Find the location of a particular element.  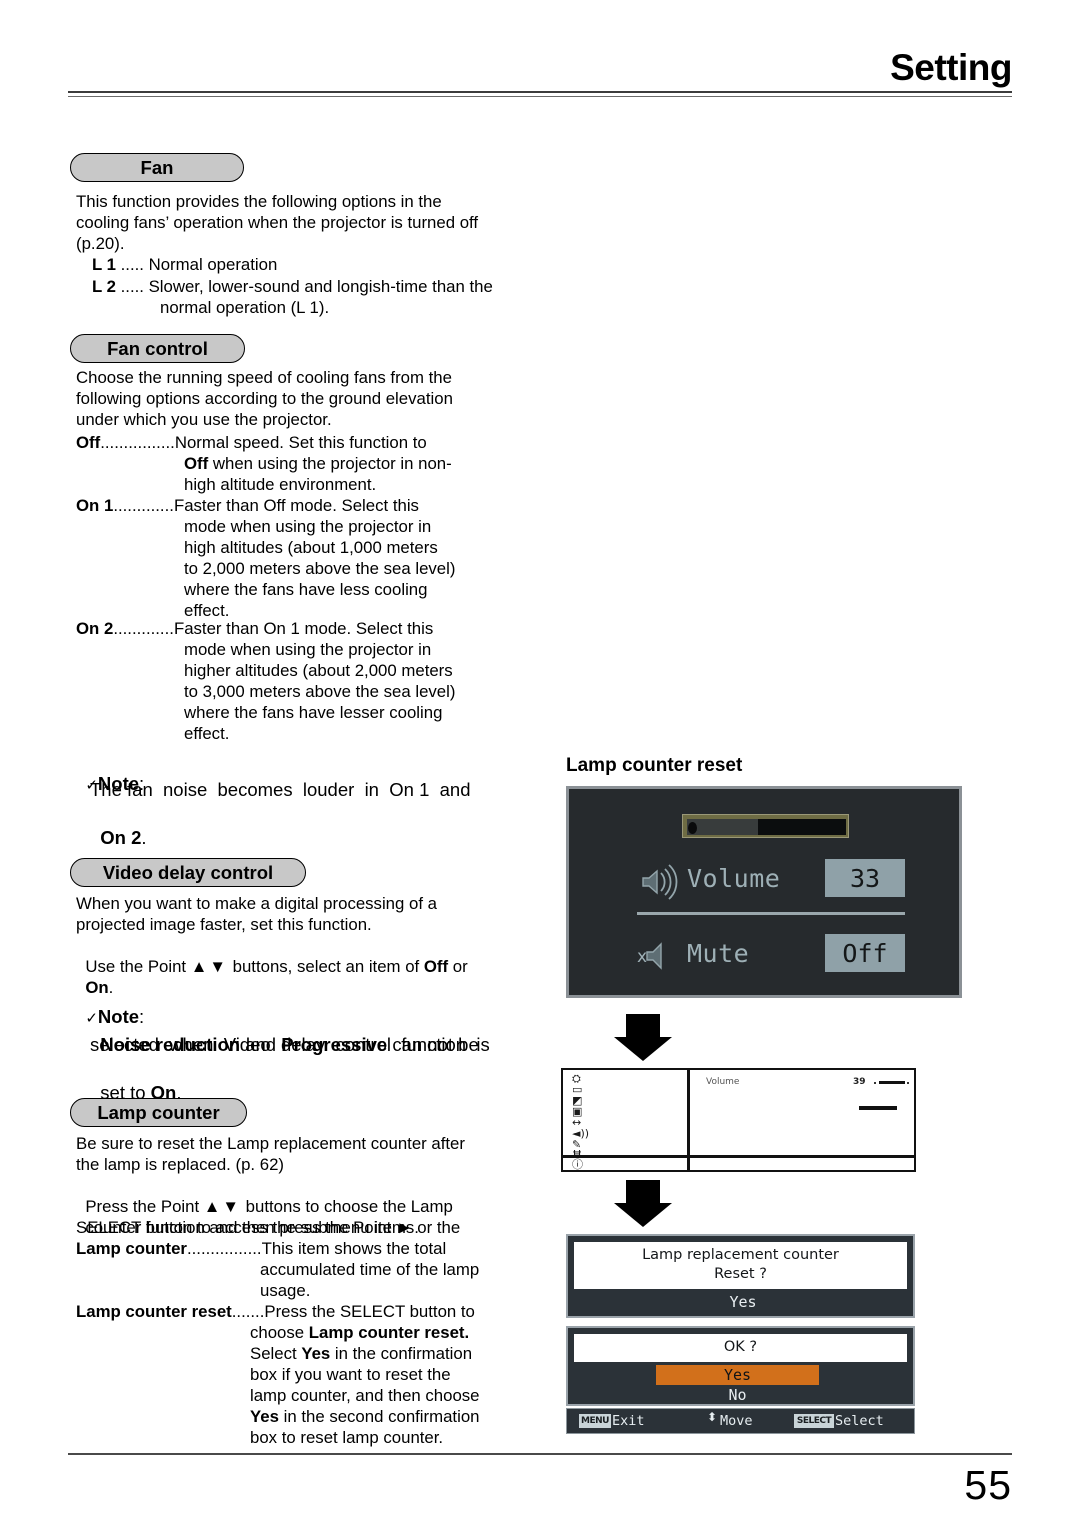

page-header: Setting is located at coordinates (540, 74).